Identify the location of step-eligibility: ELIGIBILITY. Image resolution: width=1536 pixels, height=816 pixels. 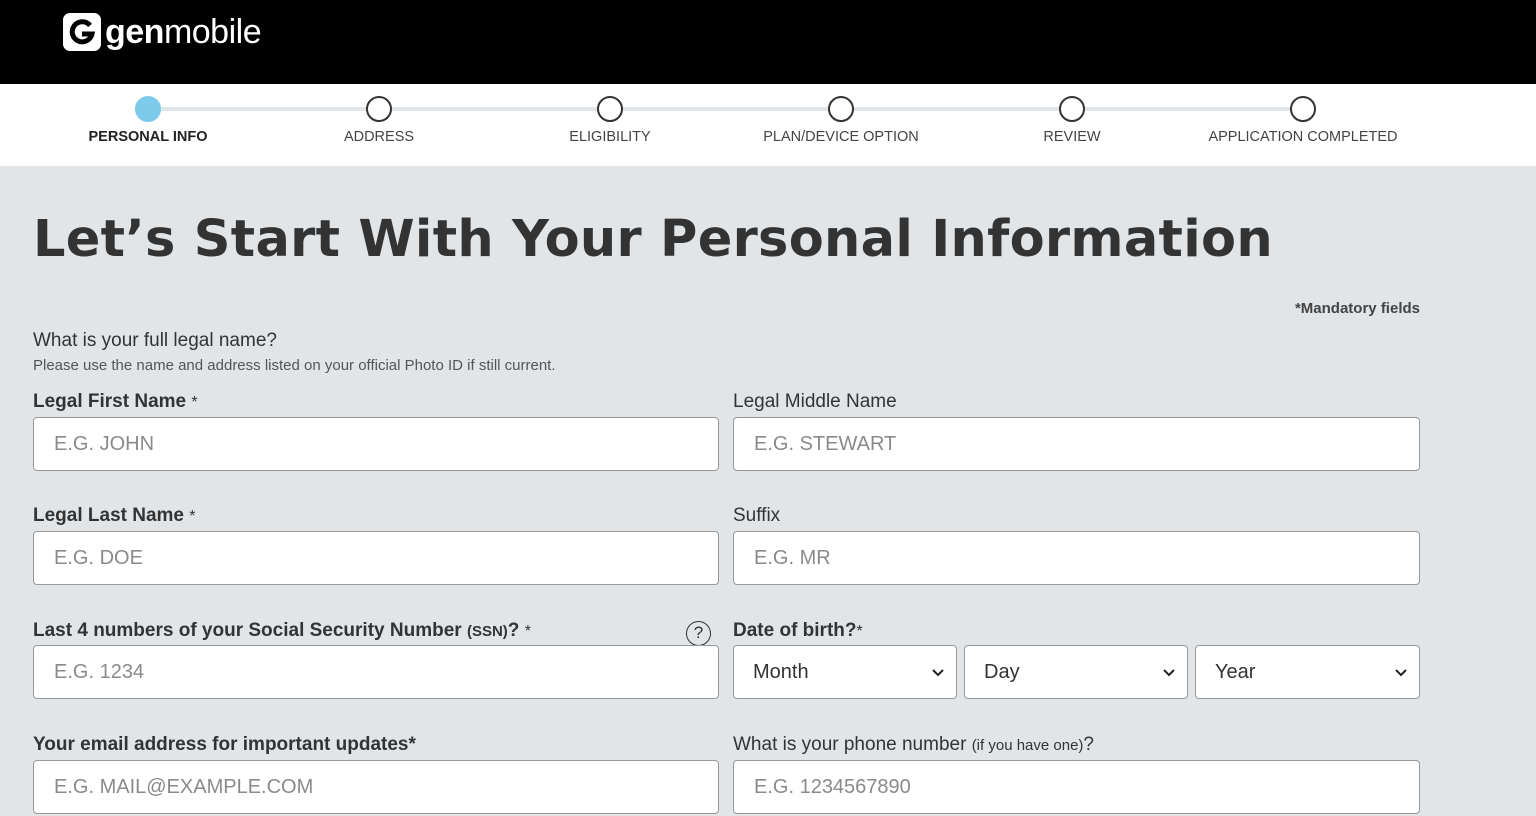
(610, 120).